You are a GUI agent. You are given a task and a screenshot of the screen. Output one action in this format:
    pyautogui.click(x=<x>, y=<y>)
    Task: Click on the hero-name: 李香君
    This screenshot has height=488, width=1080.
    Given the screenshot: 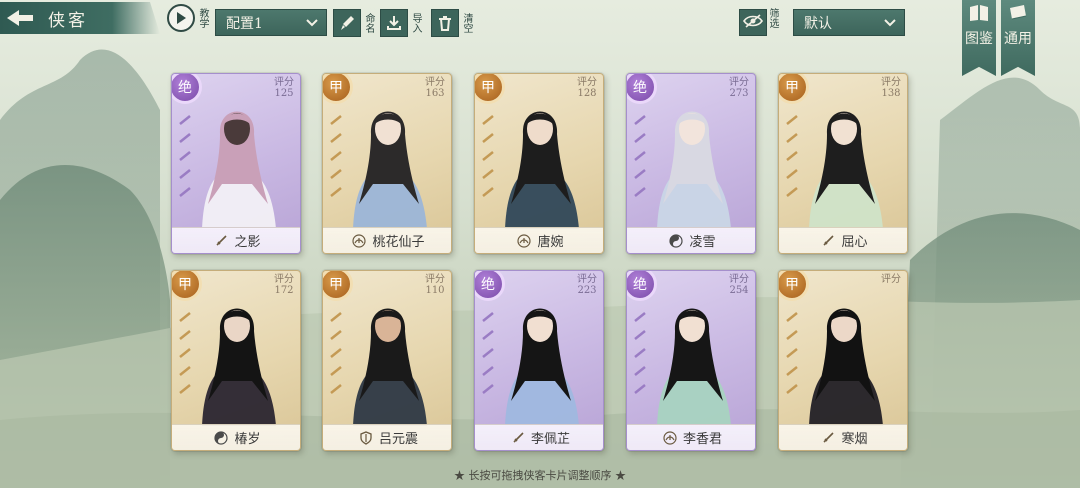 What is the action you would take?
    pyautogui.click(x=702, y=439)
    